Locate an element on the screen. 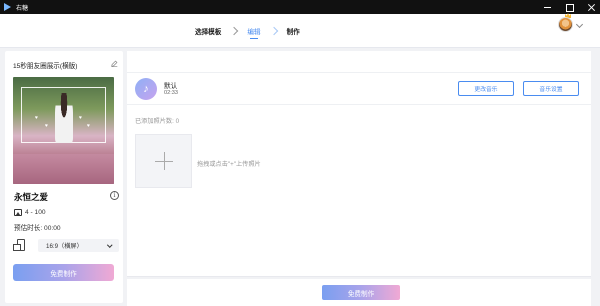 Image resolution: width=600 pixels, height=306 pixels. edit-icon is located at coordinates (114, 63).